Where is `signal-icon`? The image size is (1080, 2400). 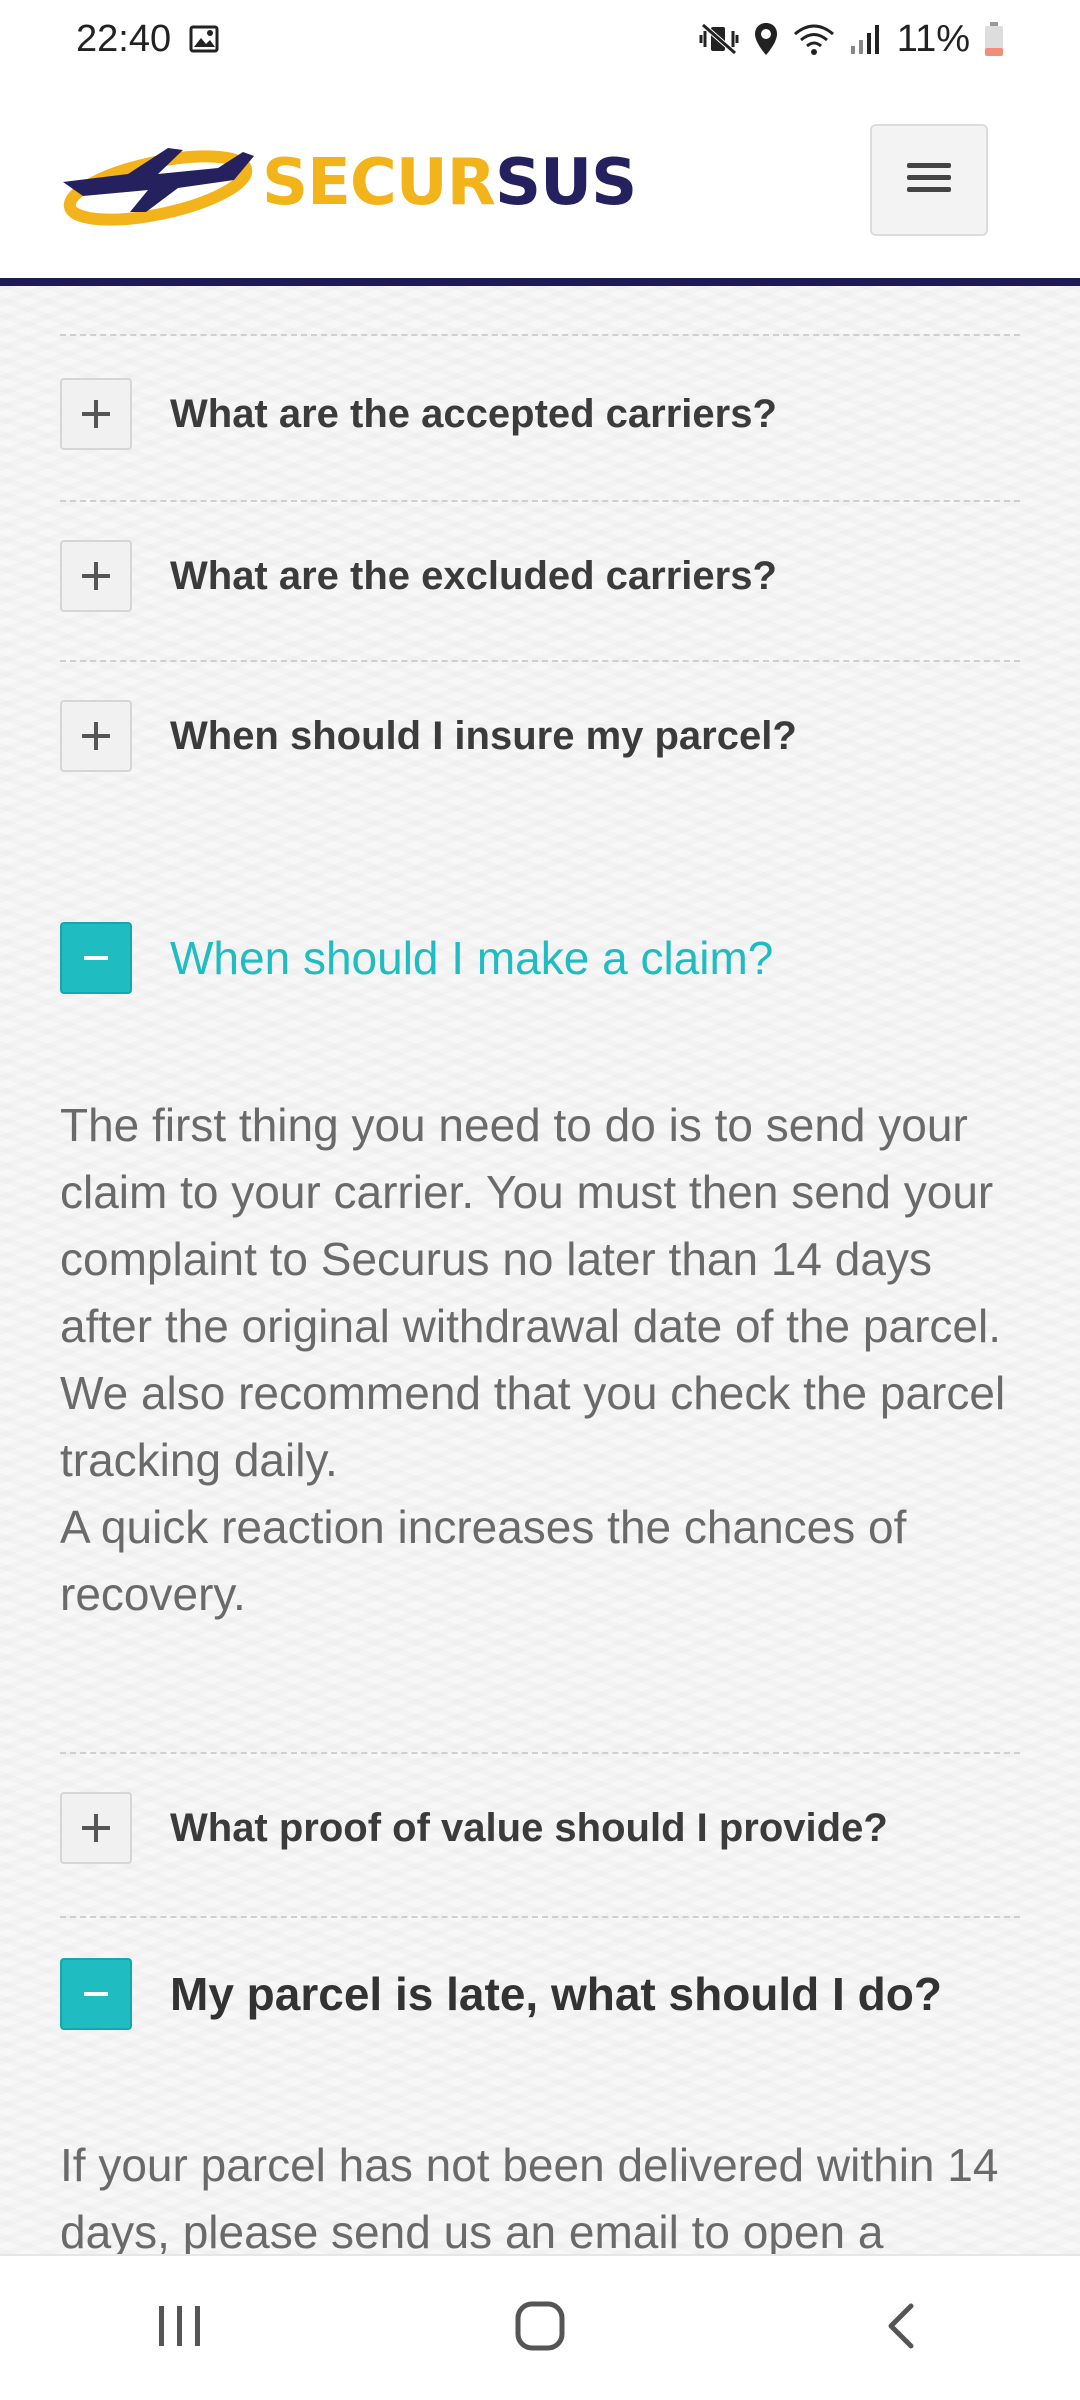
signal-icon is located at coordinates (866, 39).